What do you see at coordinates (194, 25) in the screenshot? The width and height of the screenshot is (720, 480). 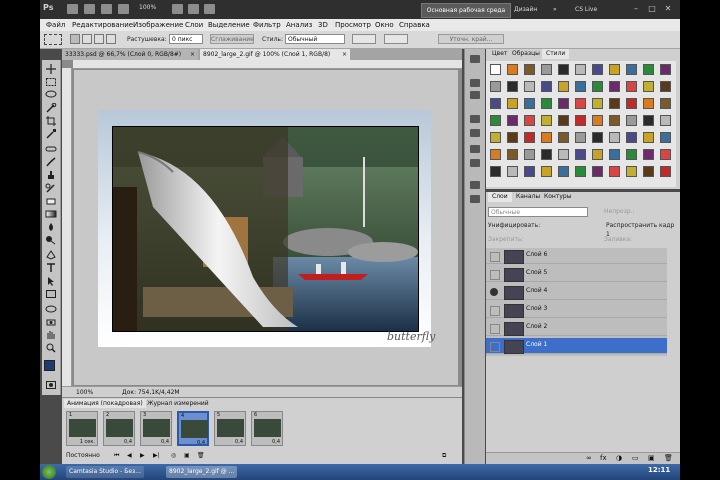 I see `menu-layers: Слои` at bounding box center [194, 25].